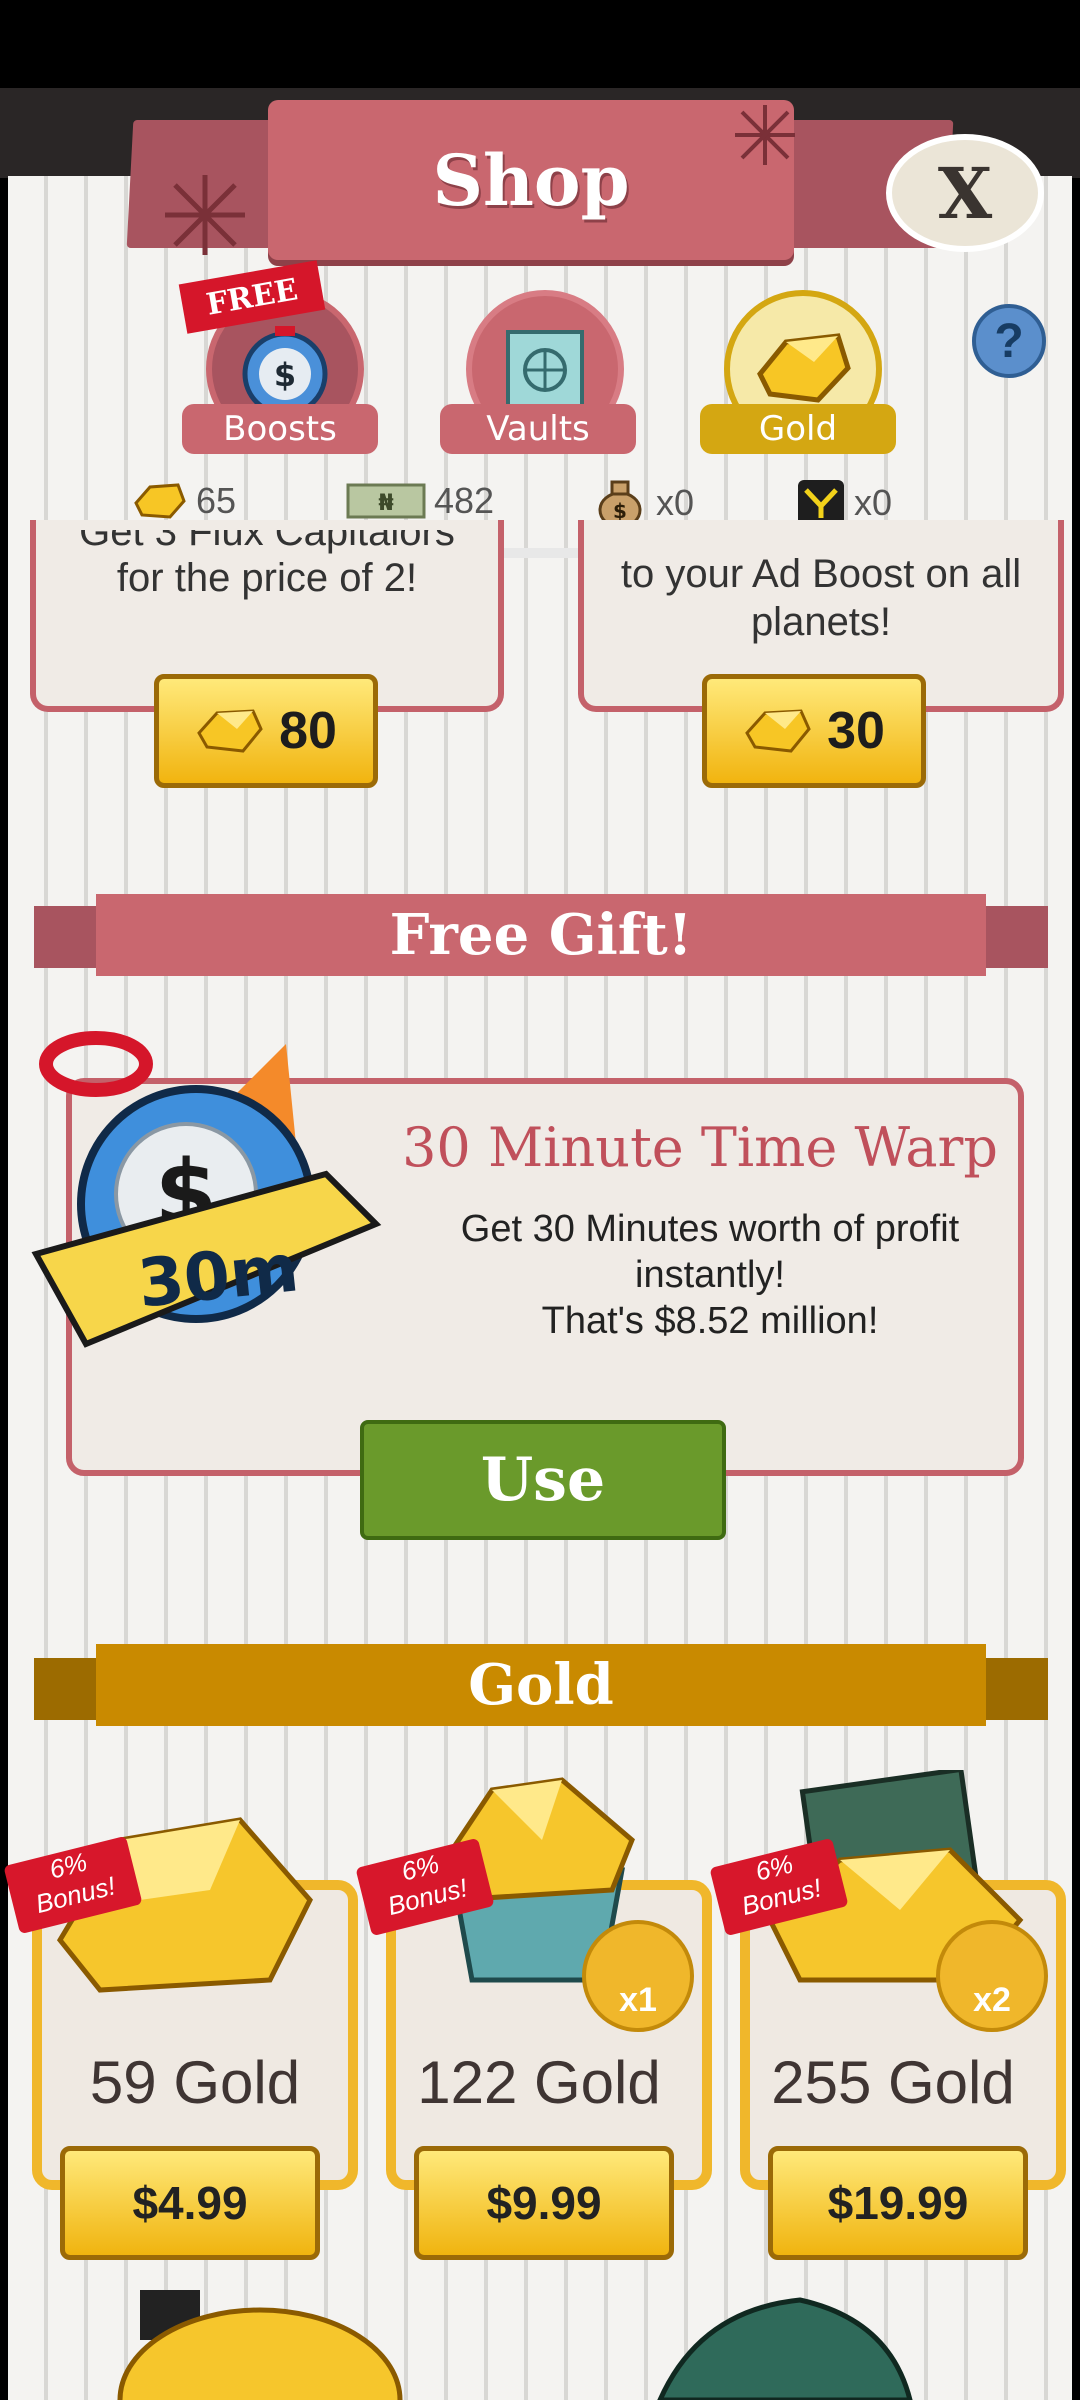  What do you see at coordinates (216, 500) in the screenshot?
I see `gold-count: 65` at bounding box center [216, 500].